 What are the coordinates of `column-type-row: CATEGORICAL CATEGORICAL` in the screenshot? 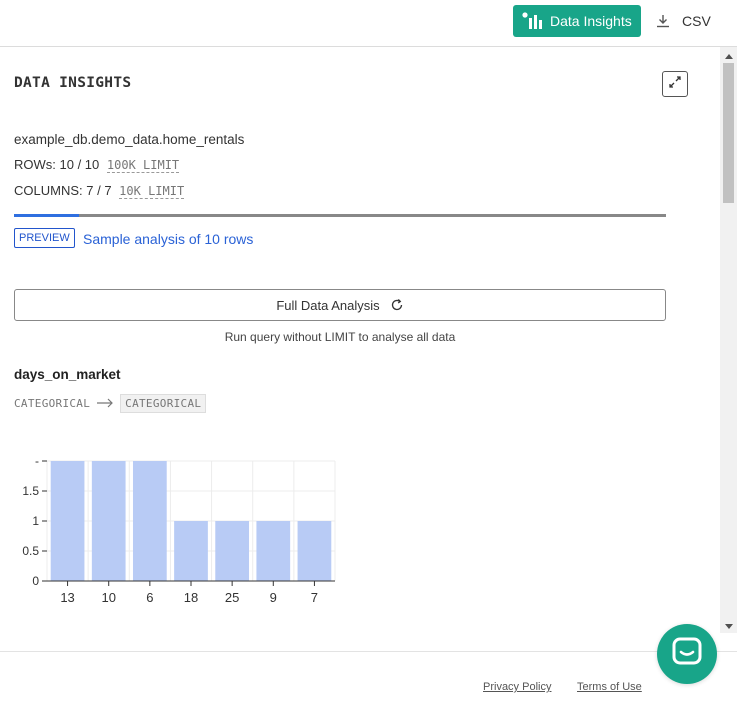 It's located at (110, 403).